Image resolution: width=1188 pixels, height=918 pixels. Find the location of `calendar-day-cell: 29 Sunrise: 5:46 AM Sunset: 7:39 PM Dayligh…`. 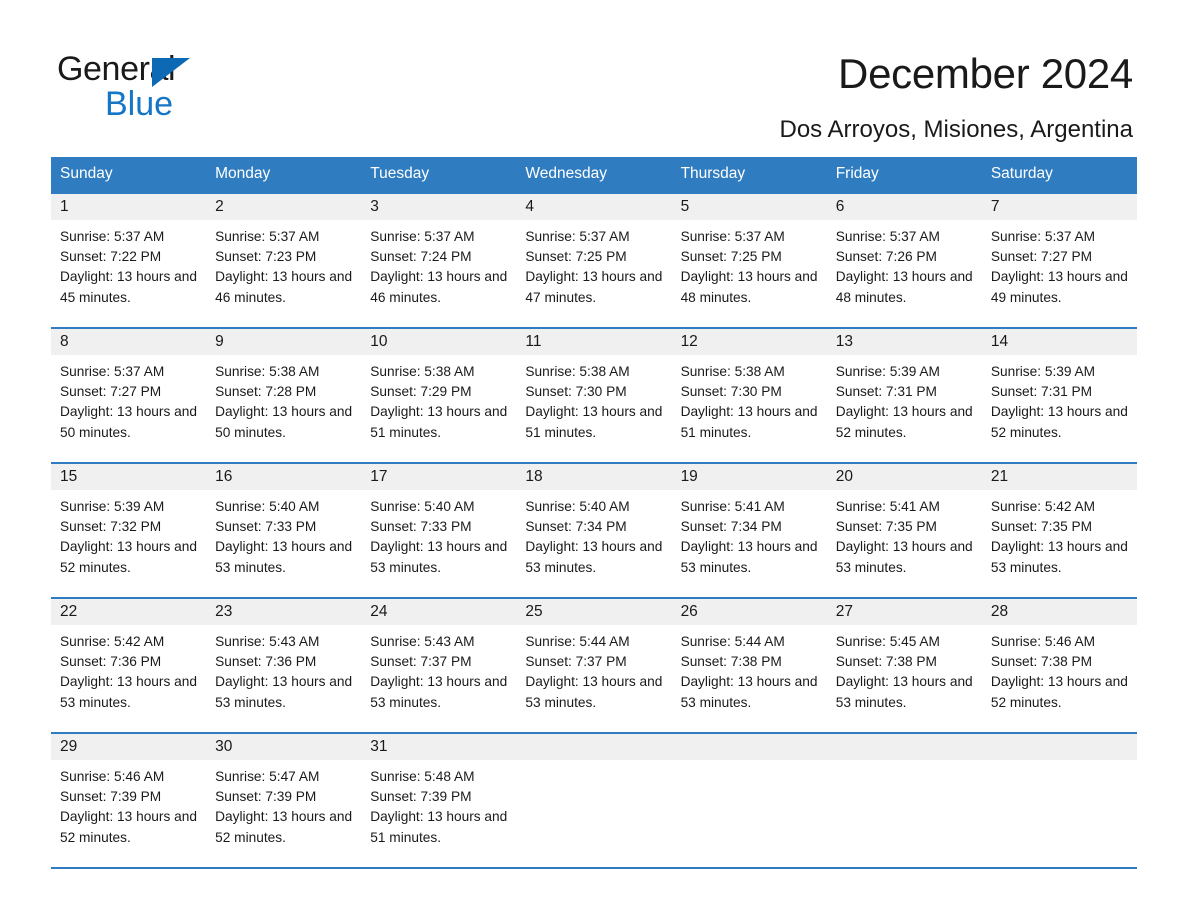

calendar-day-cell: 29 Sunrise: 5:46 AM Sunset: 7:39 PM Dayligh… is located at coordinates (129, 800).